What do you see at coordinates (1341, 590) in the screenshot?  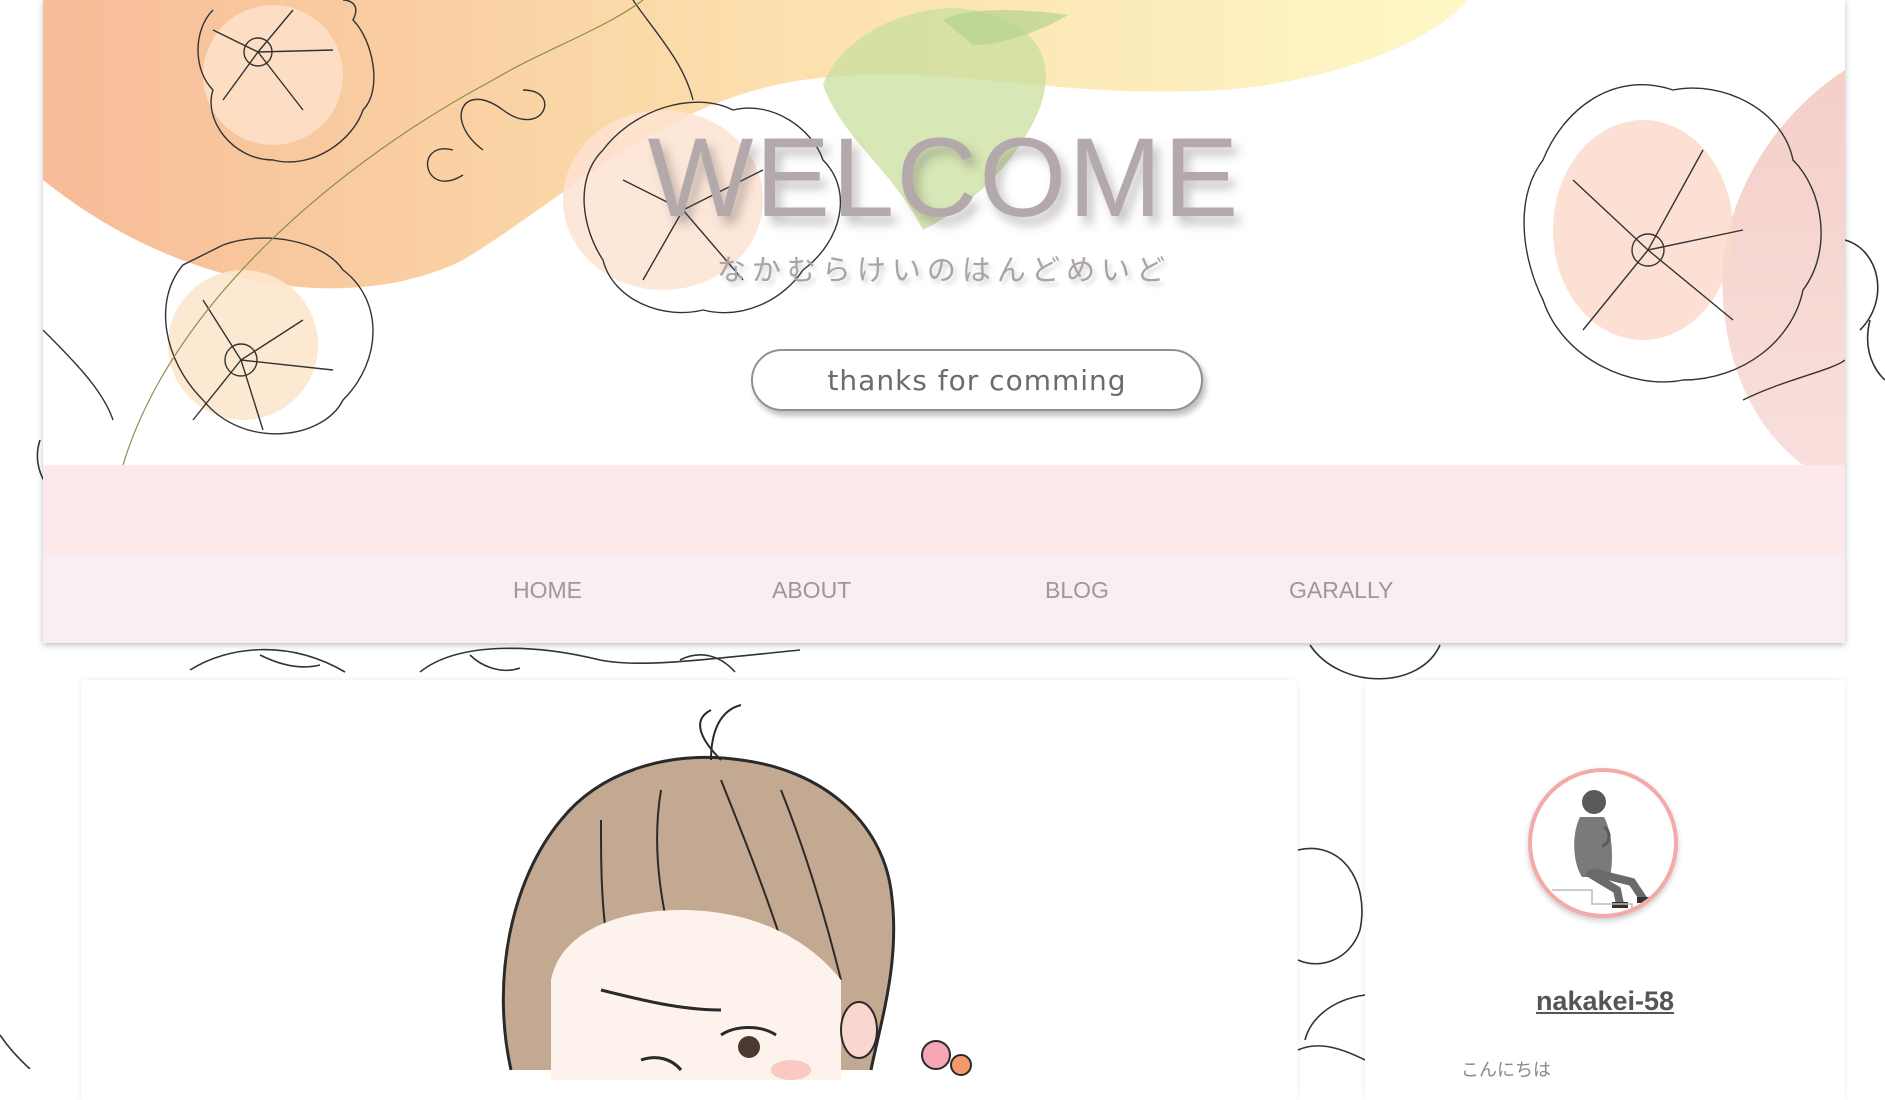 I see `nav-item-garally: GARALLY` at bounding box center [1341, 590].